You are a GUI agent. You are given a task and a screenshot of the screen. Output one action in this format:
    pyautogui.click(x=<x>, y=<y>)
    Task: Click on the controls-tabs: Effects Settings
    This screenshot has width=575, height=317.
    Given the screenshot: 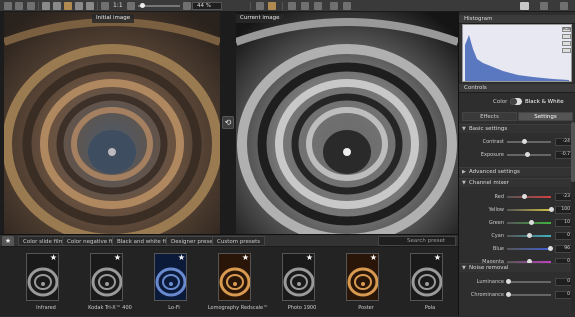 What is the action you would take?
    pyautogui.click(x=517, y=116)
    